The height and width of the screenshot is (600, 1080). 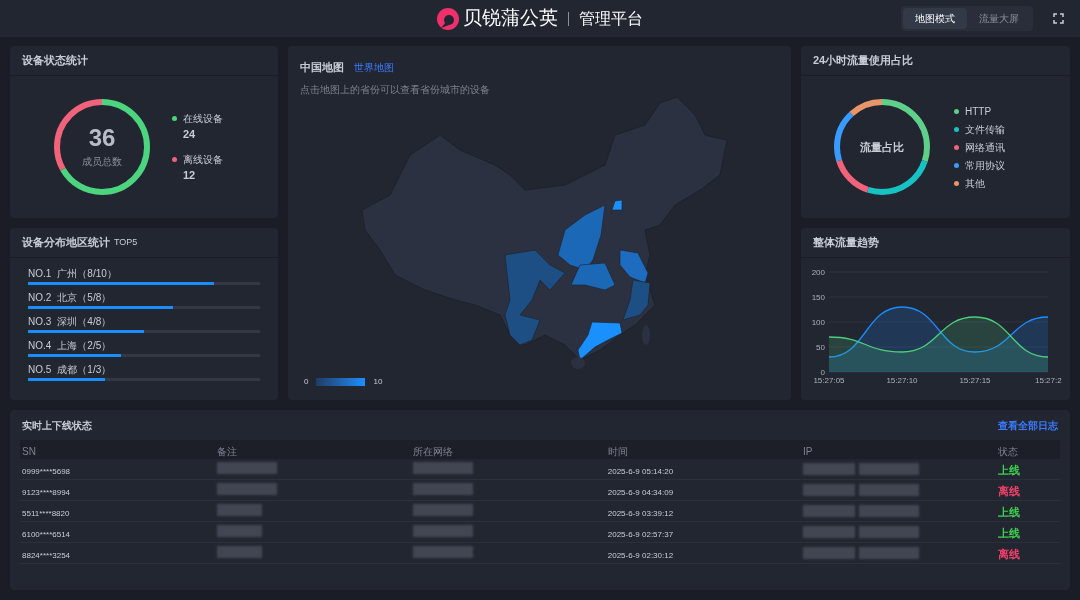 I want to click on map-tab: 世界地图, so click(x=374, y=67).